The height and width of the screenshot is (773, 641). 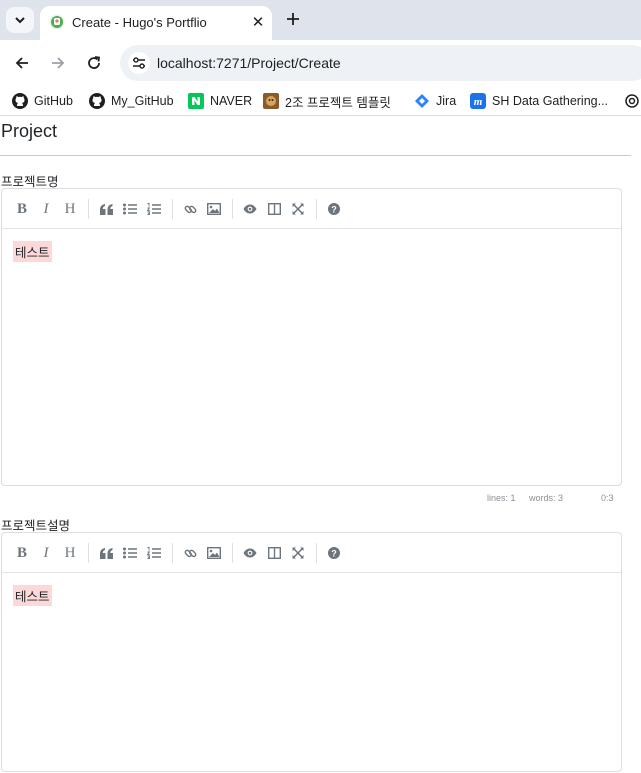 I want to click on url-text: localhost:7271/Project/Create, so click(x=249, y=63).